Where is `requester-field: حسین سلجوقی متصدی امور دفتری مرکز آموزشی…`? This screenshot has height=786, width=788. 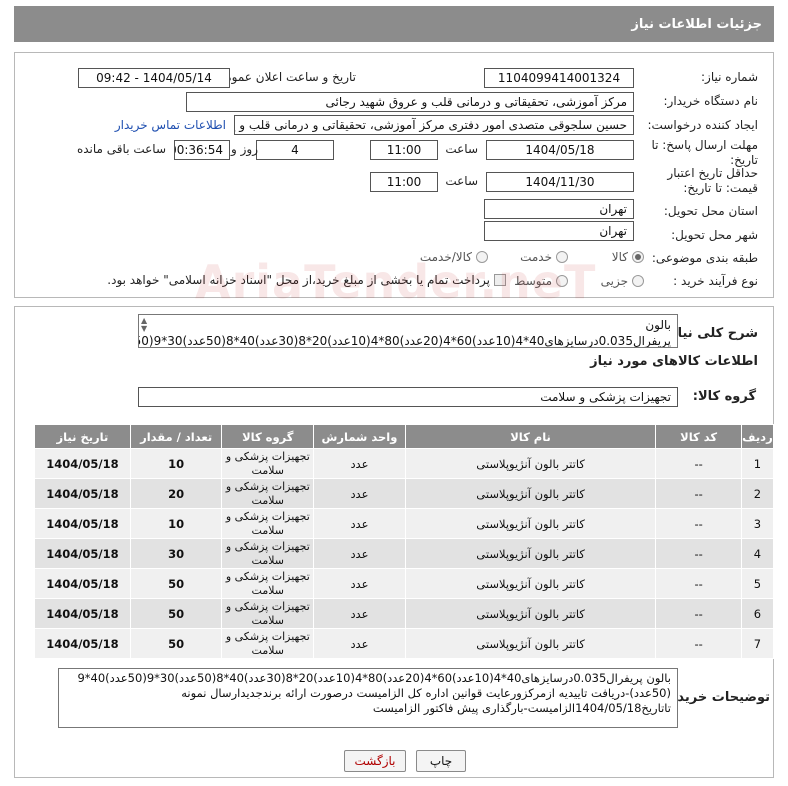
requester-field: حسین سلجوقی متصدی امور دفتری مرکز آموزشی… is located at coordinates (434, 125).